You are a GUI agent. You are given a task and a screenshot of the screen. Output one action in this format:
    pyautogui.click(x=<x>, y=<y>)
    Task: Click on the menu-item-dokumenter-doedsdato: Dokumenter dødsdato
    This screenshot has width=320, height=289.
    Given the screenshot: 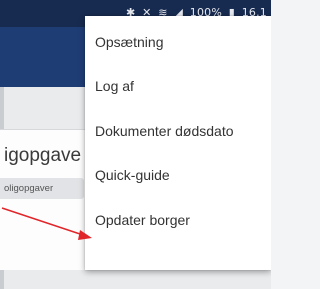 What is the action you would take?
    pyautogui.click(x=178, y=131)
    